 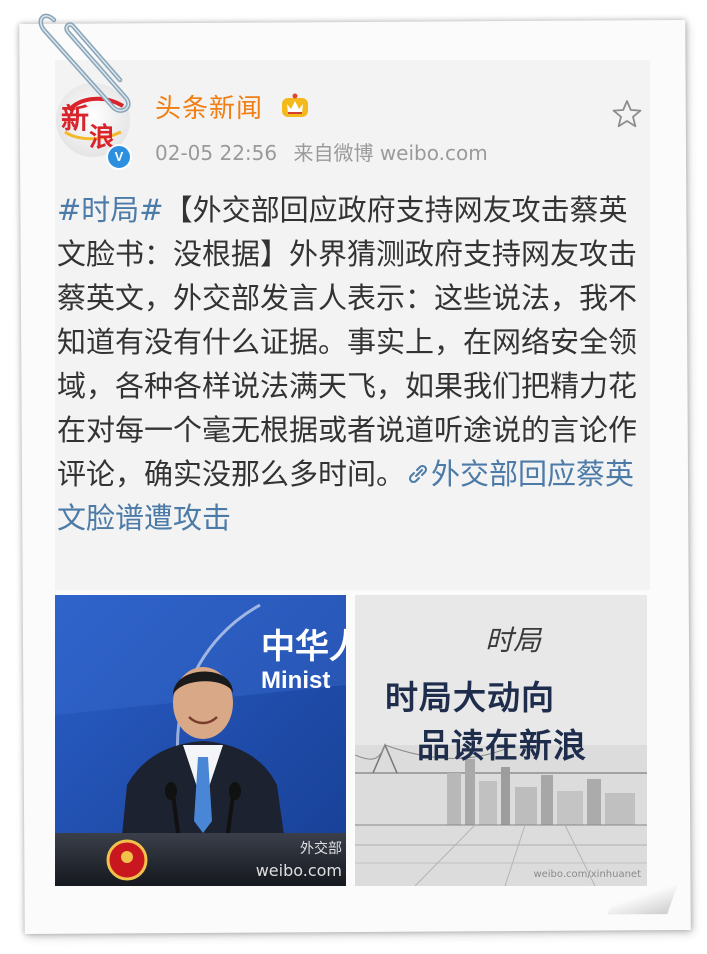 What do you see at coordinates (470, 697) in the screenshot?
I see `promo-headline-1: 时局大动向` at bounding box center [470, 697].